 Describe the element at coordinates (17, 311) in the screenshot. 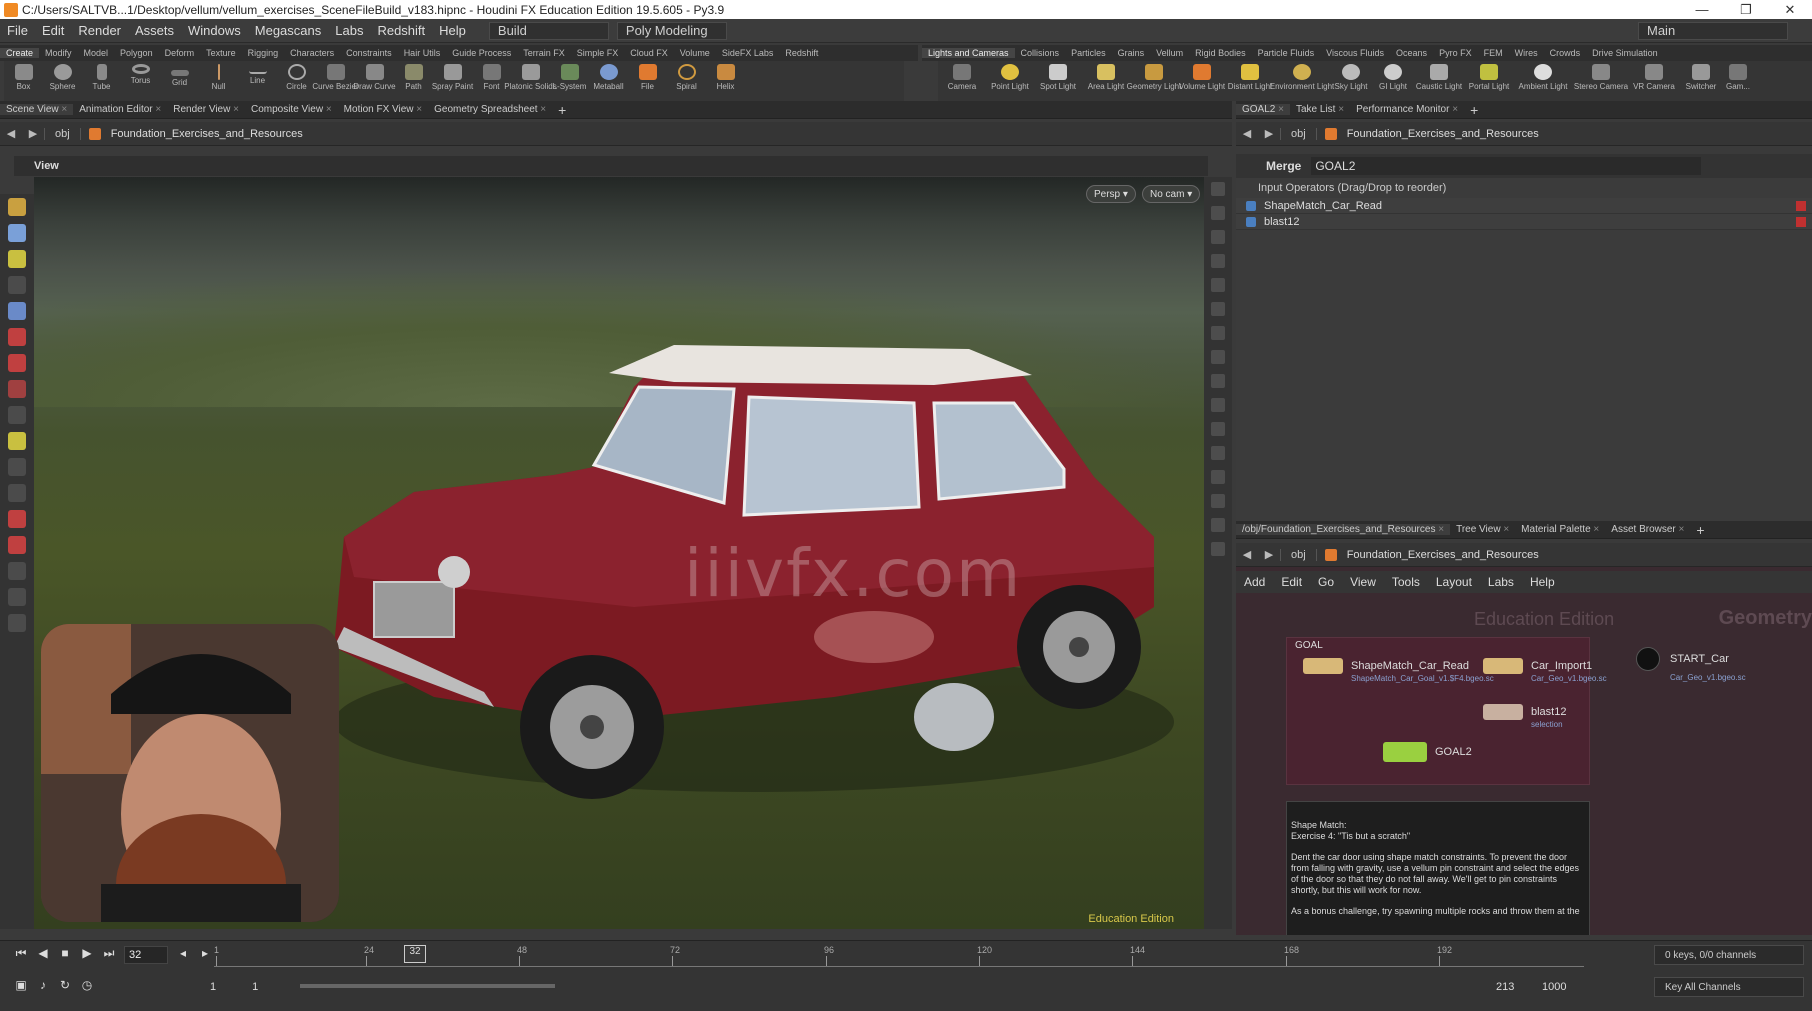

I see `lock-icon` at that location.